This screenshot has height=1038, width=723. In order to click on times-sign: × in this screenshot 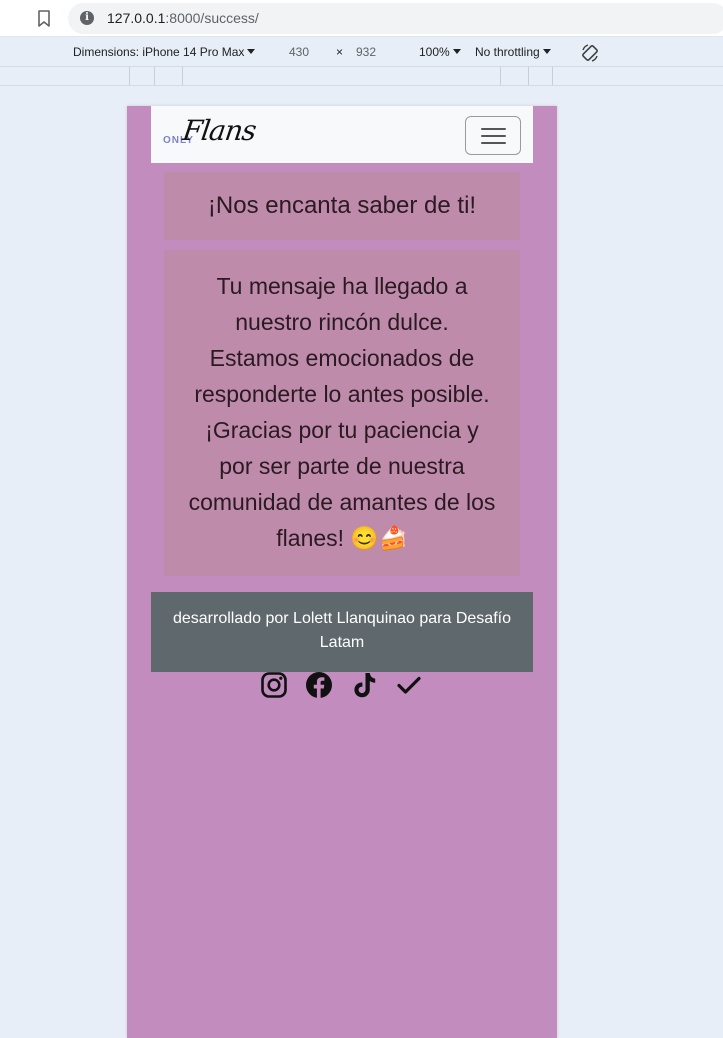, I will do `click(340, 52)`.